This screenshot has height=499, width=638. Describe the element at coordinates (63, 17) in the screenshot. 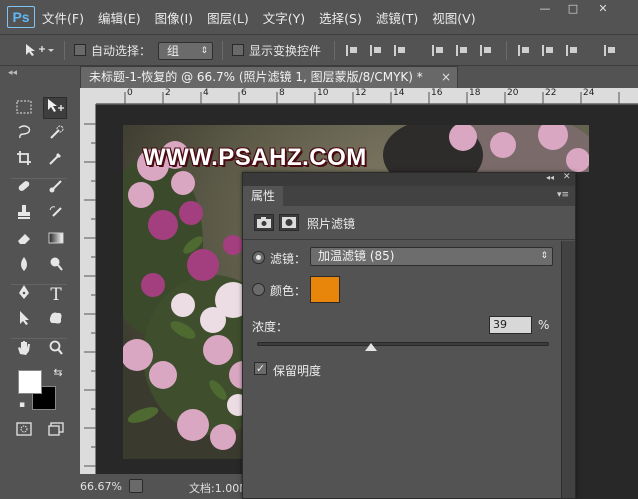

I see `menu-file: 文件(F)` at that location.